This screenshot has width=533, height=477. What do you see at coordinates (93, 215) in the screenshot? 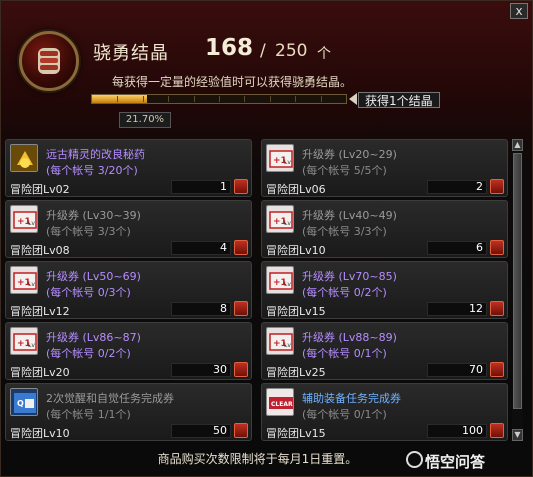
I see `item-name: 升级券 (Lv30~39)` at bounding box center [93, 215].